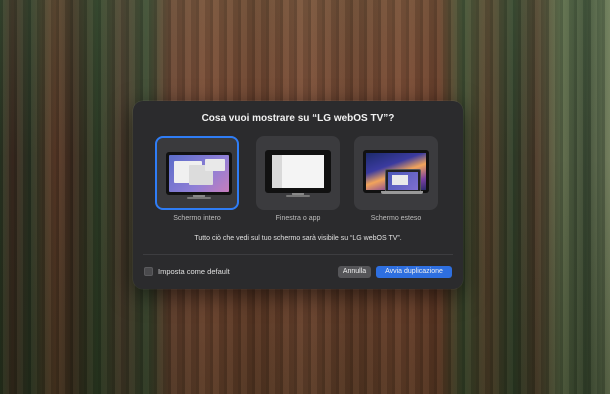 The image size is (610, 394). Describe the element at coordinates (197, 218) in the screenshot. I see `option-label-full-screen: Schermo intero` at that location.